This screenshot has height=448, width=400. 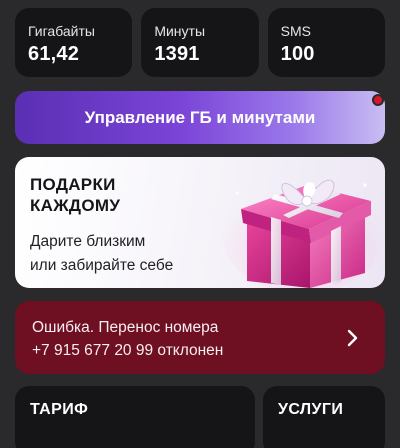 I want to click on gift-subtitle-line: Дарите близким, so click(x=88, y=241).